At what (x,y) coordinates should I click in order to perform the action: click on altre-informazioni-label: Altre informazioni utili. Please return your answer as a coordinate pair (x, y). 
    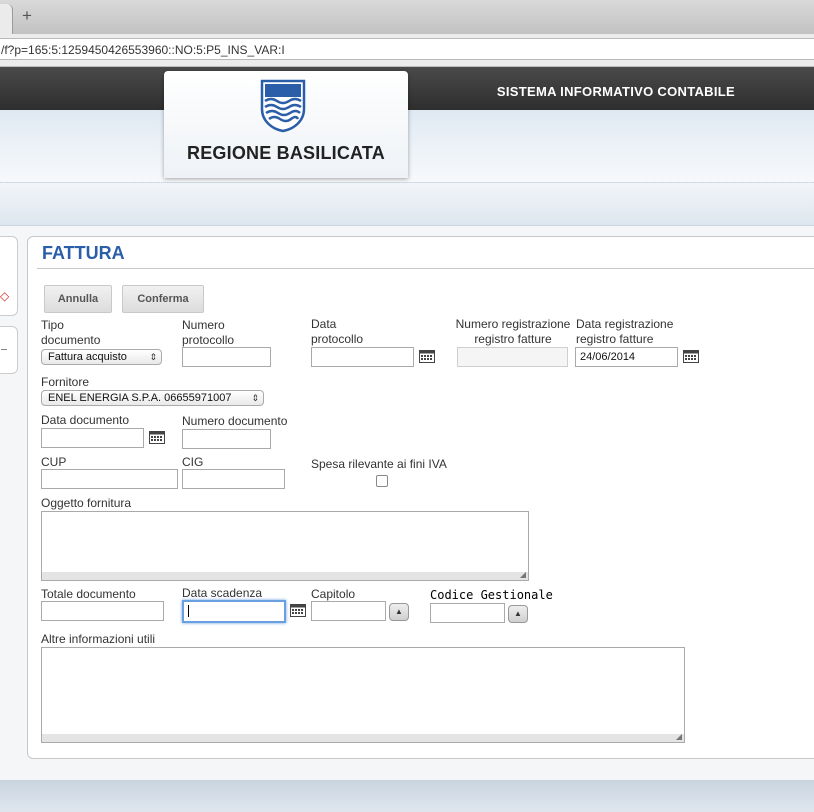
    Looking at the image, I should click on (98, 639).